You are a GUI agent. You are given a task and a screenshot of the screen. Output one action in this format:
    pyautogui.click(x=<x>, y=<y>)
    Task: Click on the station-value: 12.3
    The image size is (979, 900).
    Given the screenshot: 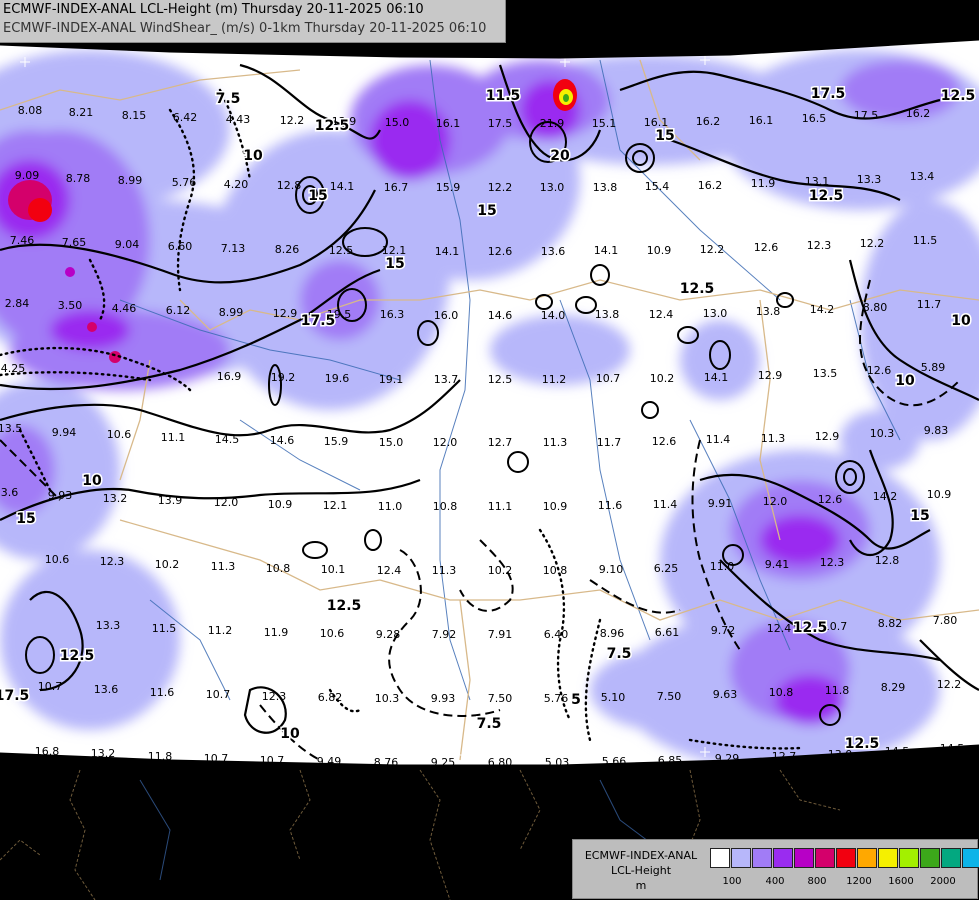 What is the action you would take?
    pyautogui.click(x=819, y=245)
    